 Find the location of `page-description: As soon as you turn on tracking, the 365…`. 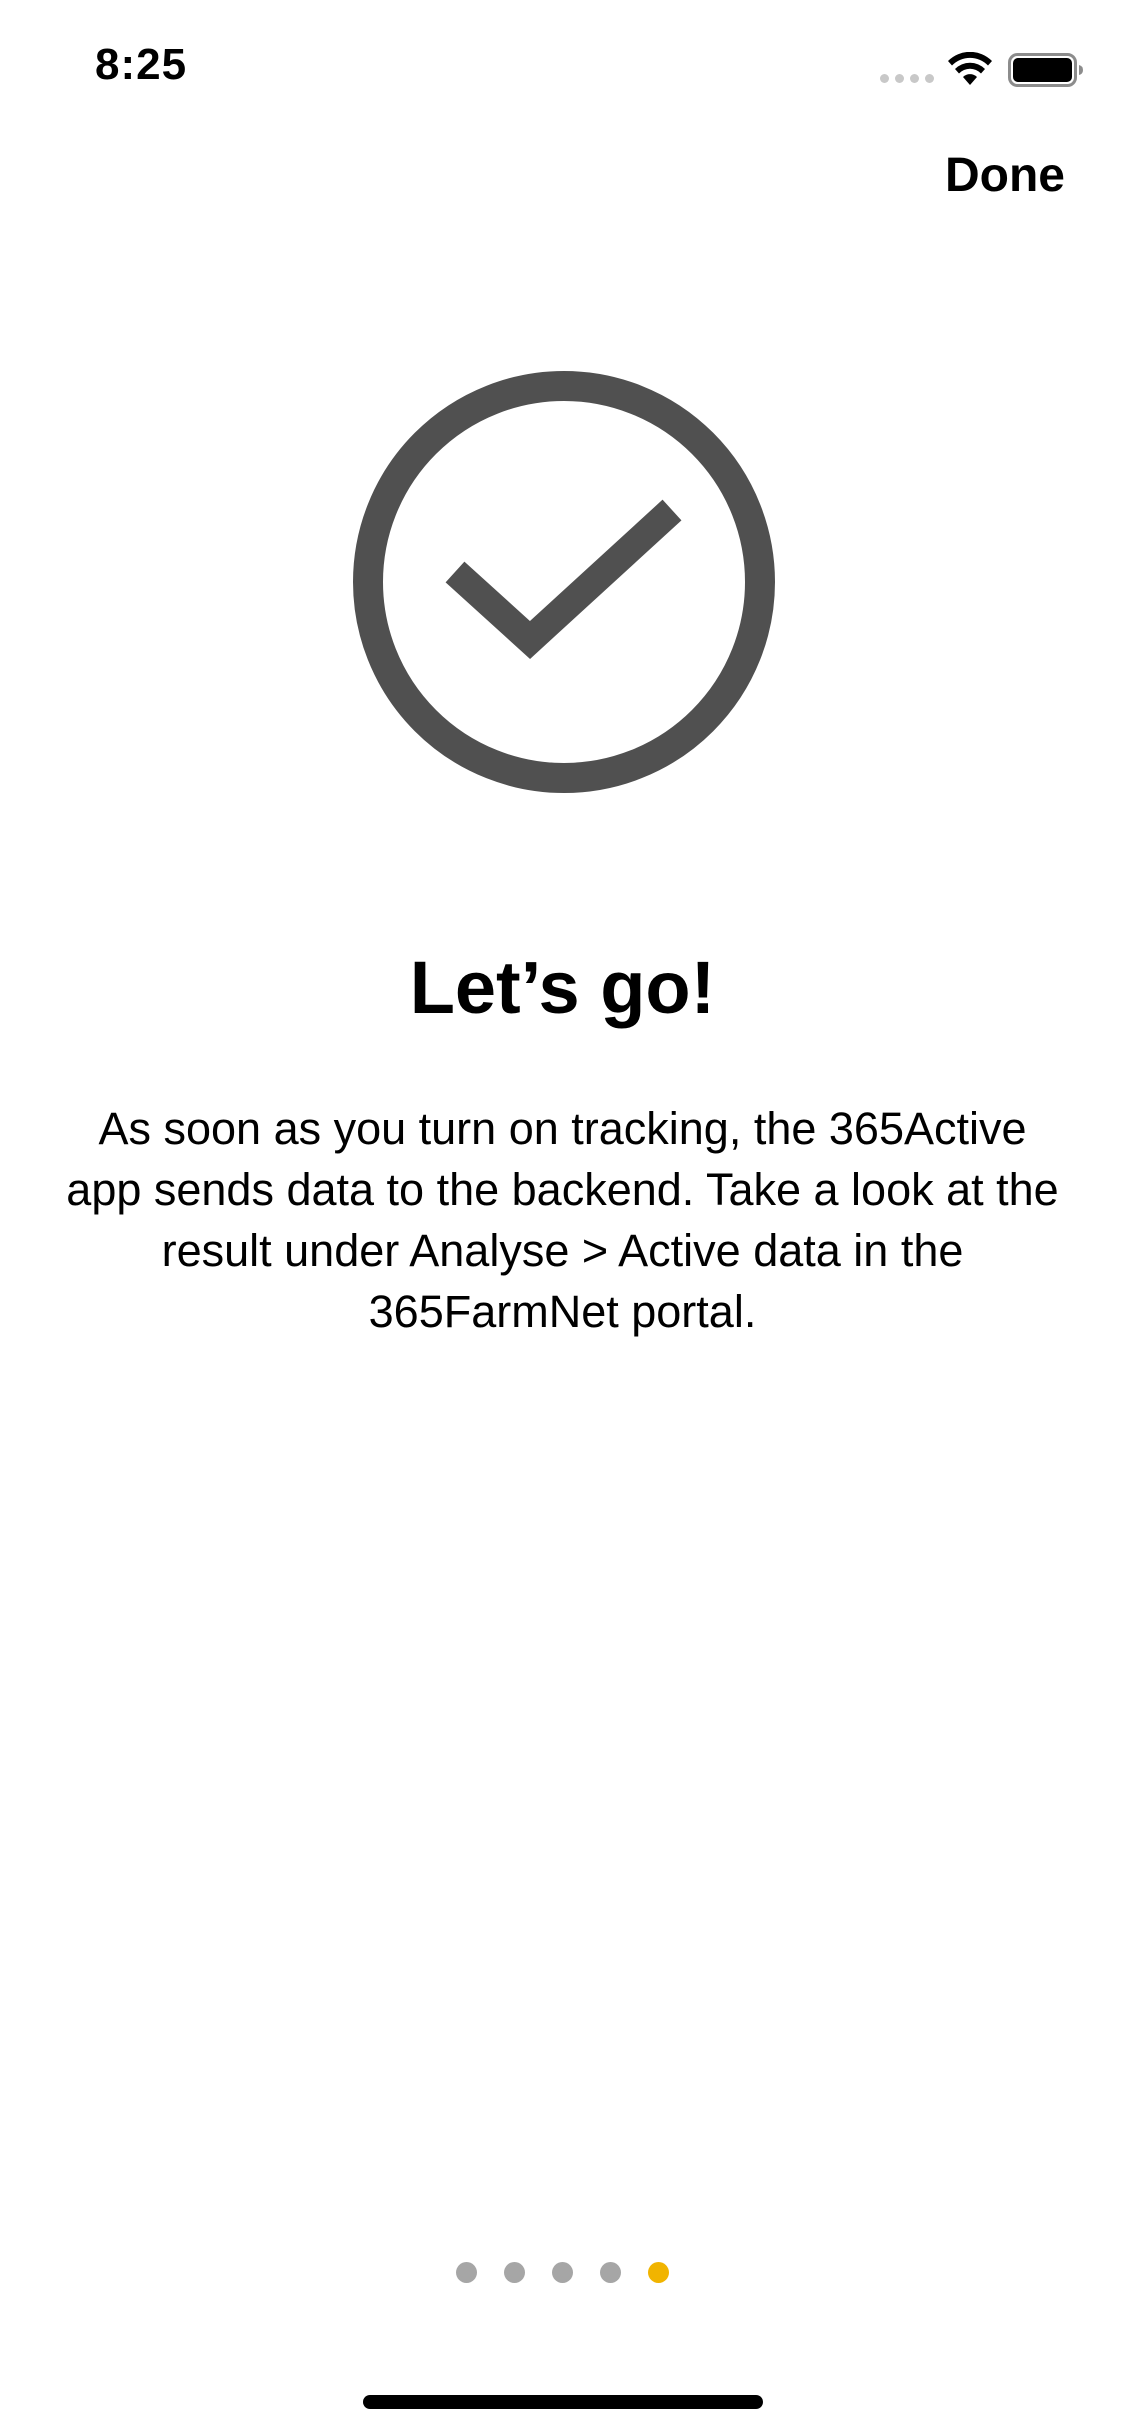

page-description: As soon as you turn on tracking, the 365… is located at coordinates (562, 1220).